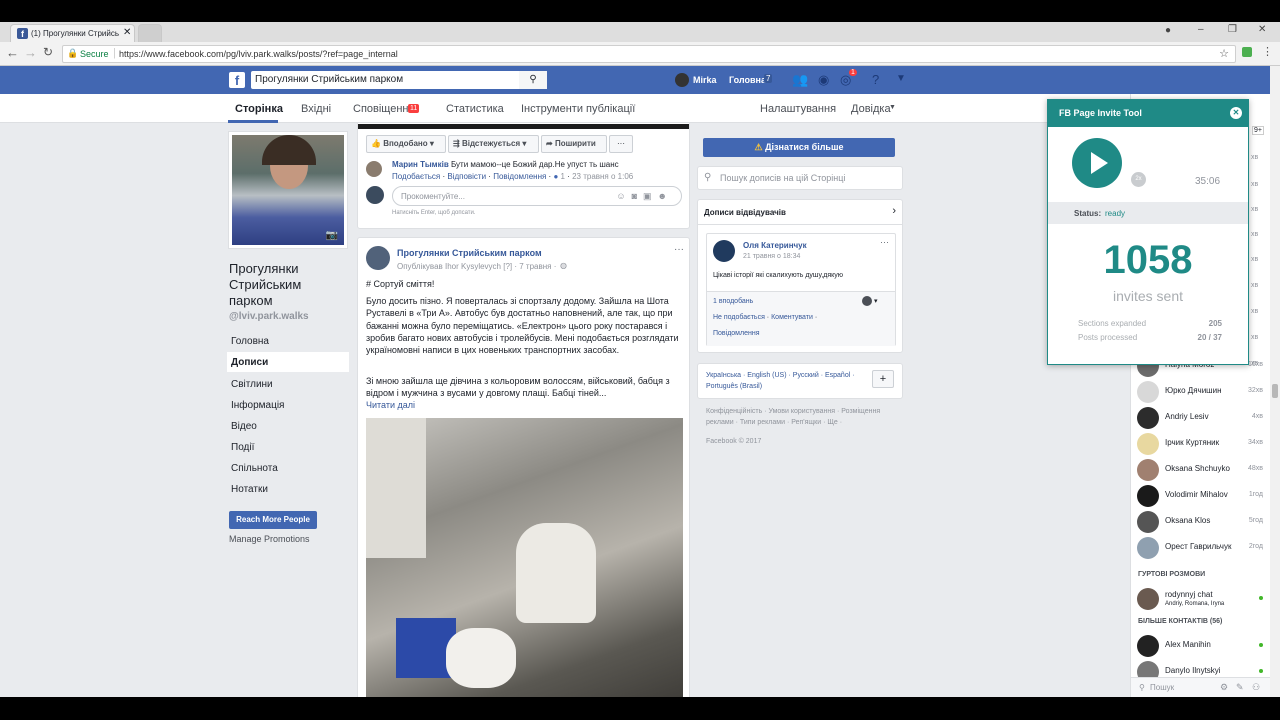 This screenshot has width=1280, height=720. I want to click on settings-link: Налаштування, so click(798, 109).